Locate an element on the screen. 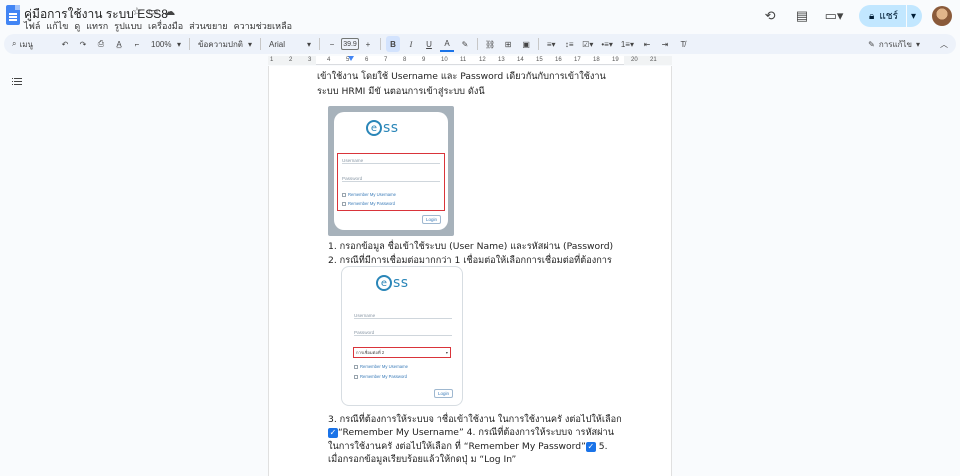 The height and width of the screenshot is (476, 960). meet-icon: ▭▾ is located at coordinates (834, 16).